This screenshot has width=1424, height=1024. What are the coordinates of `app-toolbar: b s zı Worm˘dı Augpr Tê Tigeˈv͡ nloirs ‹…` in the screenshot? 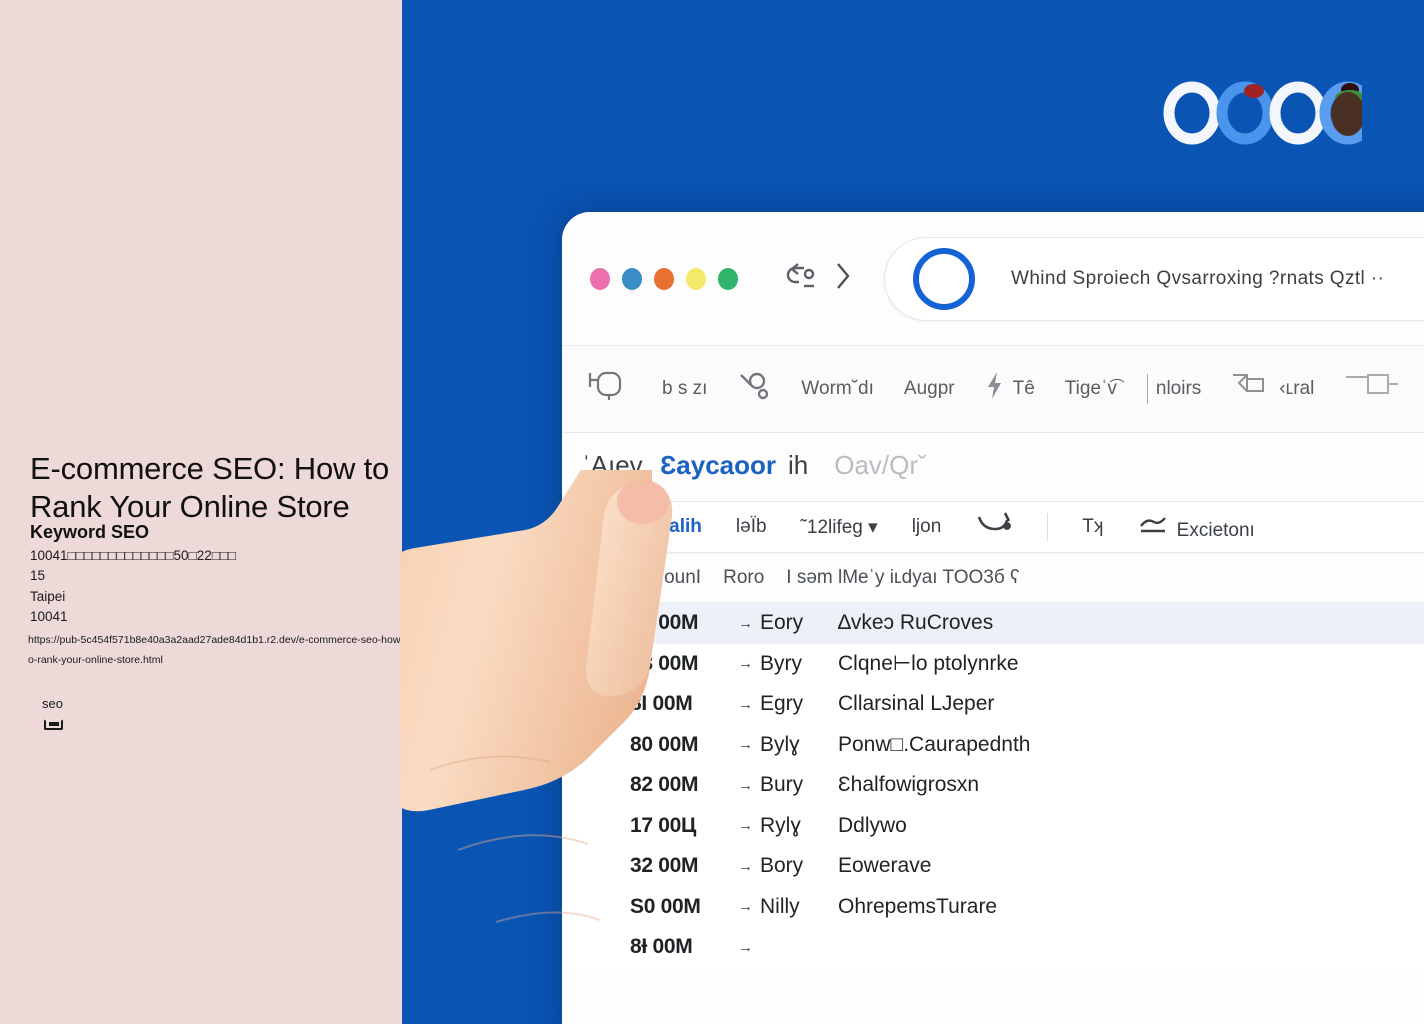 It's located at (993, 389).